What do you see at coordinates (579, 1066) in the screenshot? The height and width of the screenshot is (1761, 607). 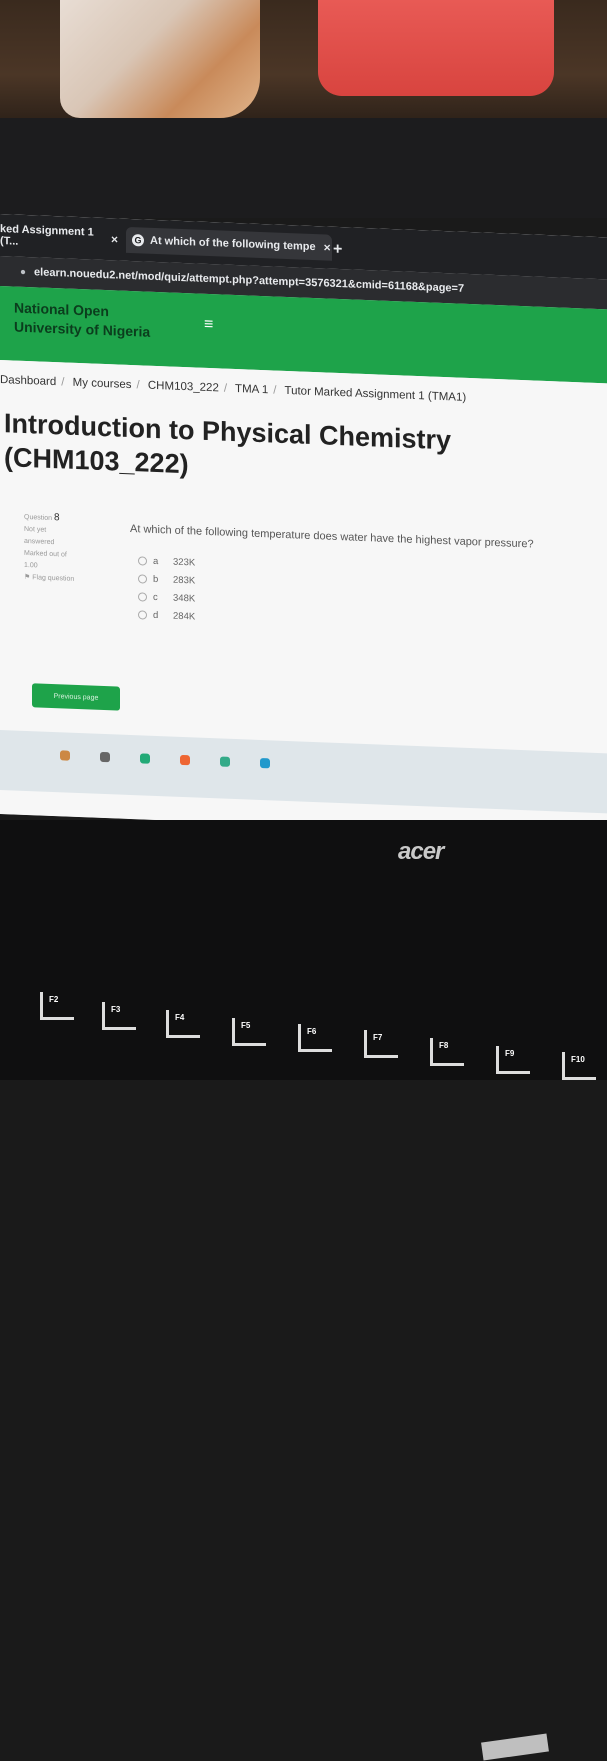 I see `key-f10: F10` at bounding box center [579, 1066].